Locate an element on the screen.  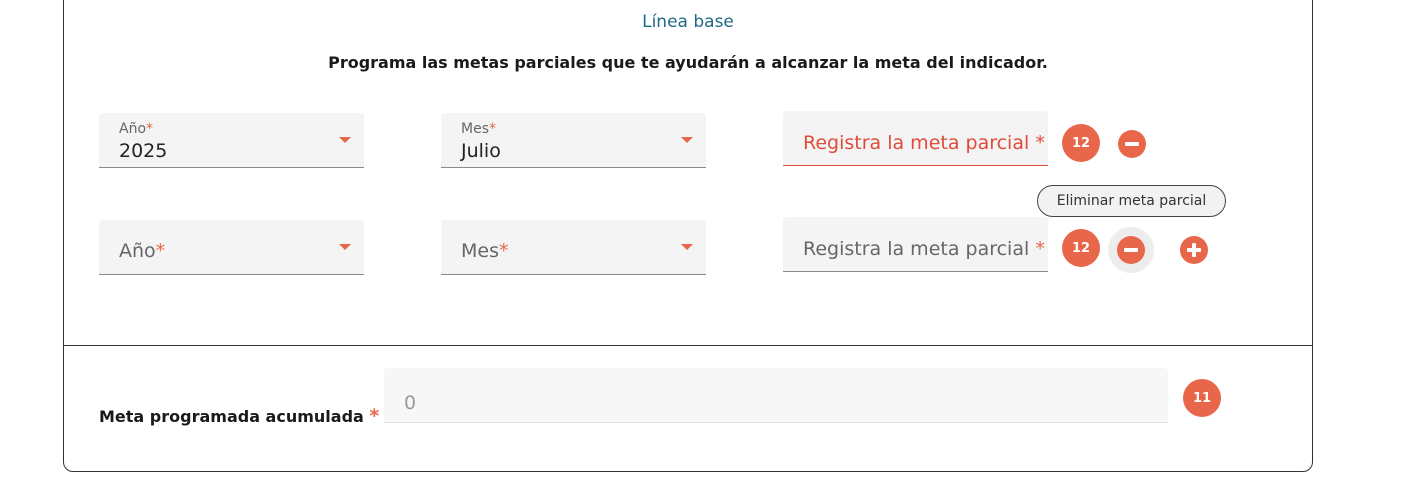
section-divider is located at coordinates (688, 345).